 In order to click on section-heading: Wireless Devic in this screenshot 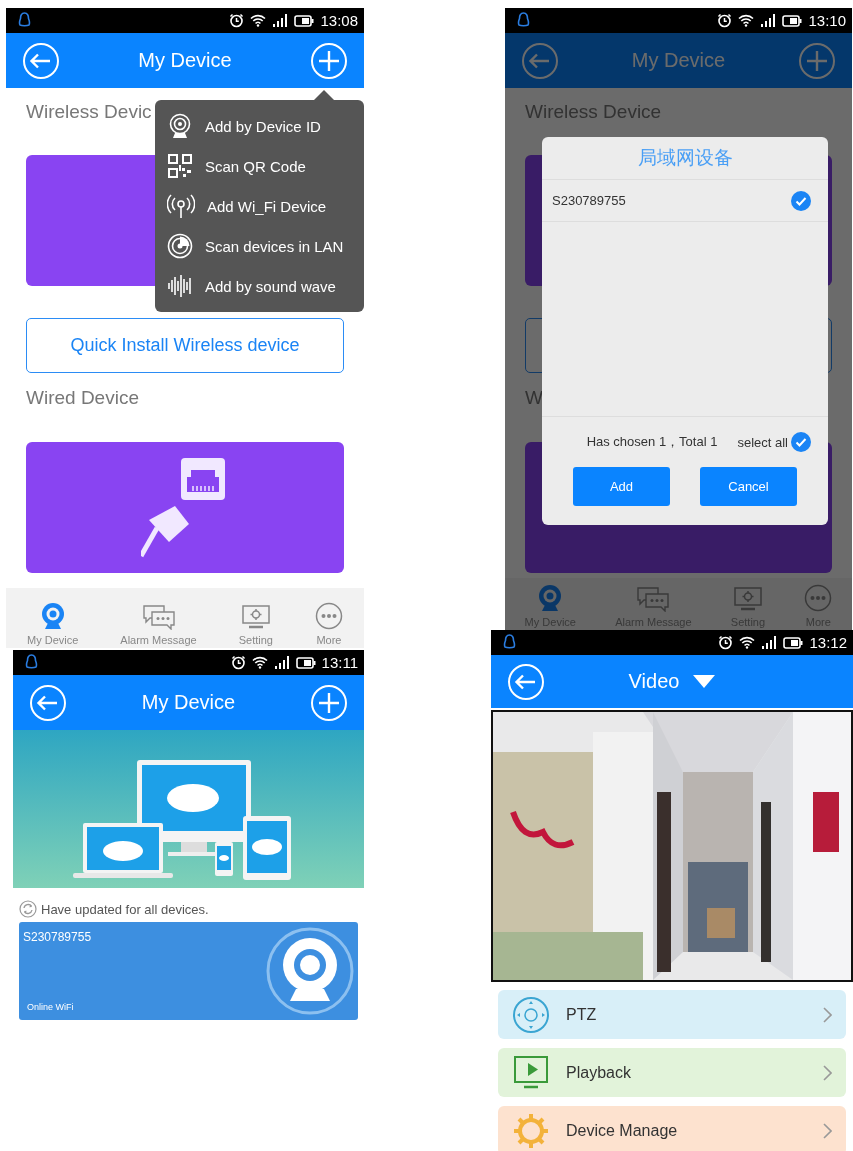, I will do `click(89, 112)`.